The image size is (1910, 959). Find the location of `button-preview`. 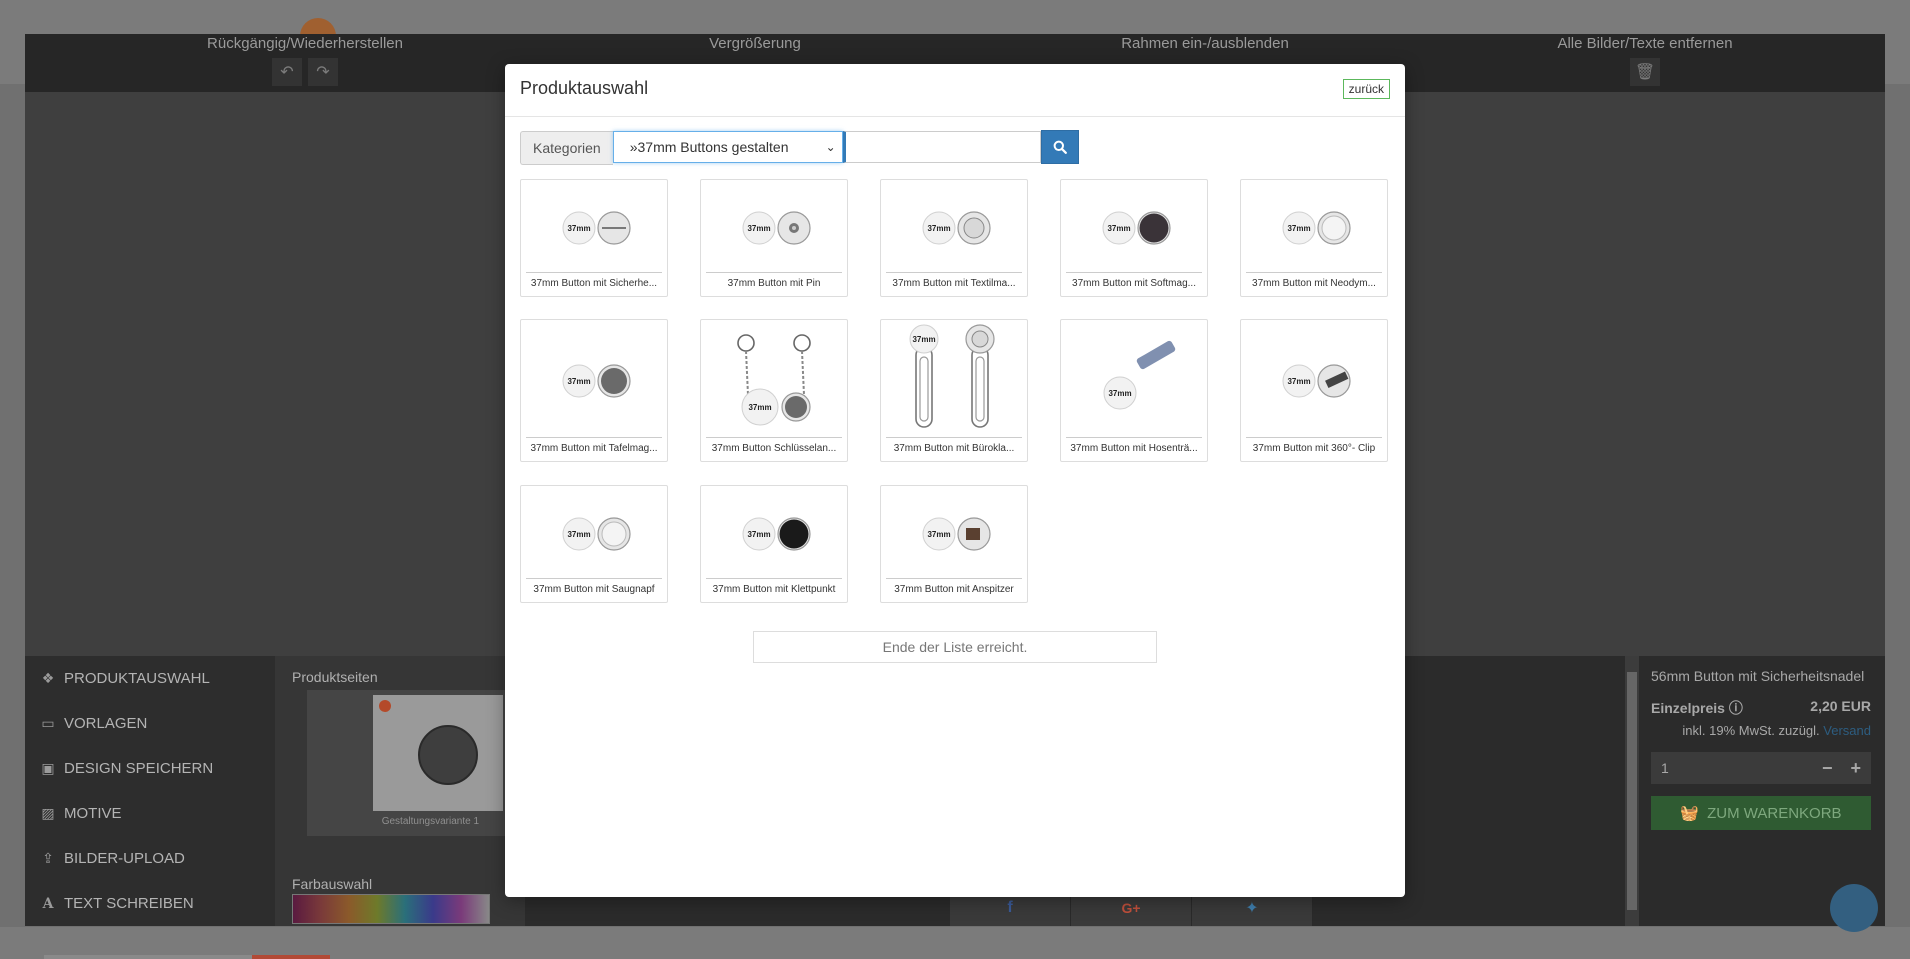

button-preview is located at coordinates (448, 755).